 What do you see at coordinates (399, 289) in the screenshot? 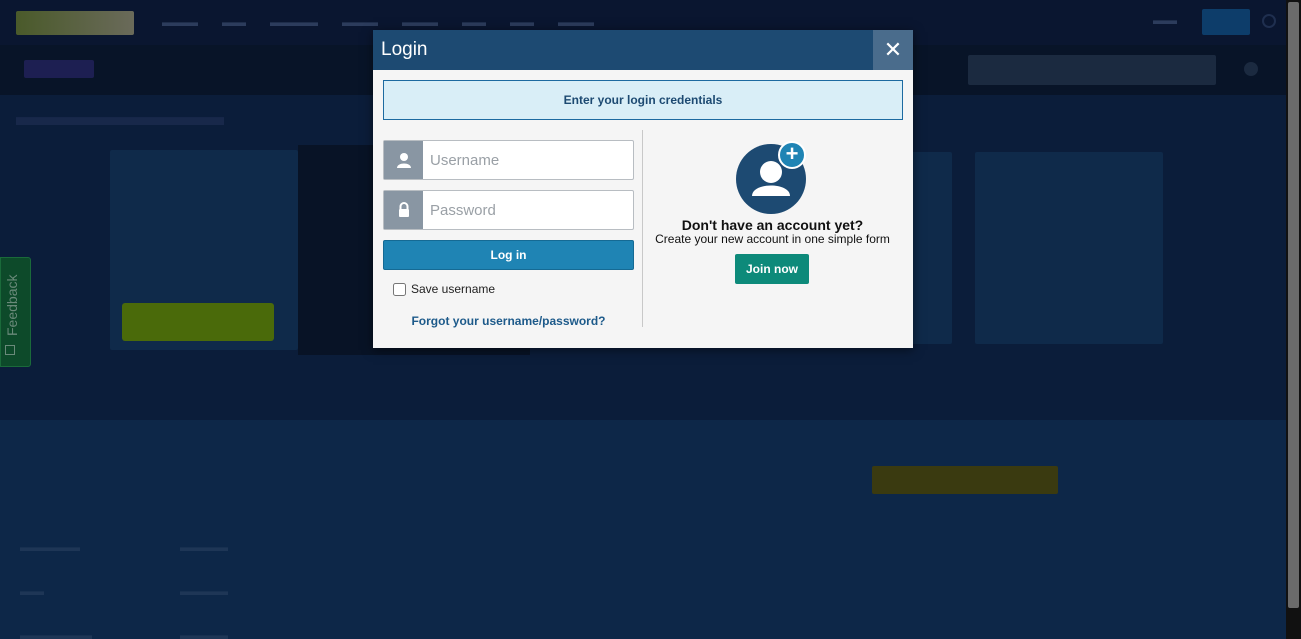
I see `save-username-checkbox` at bounding box center [399, 289].